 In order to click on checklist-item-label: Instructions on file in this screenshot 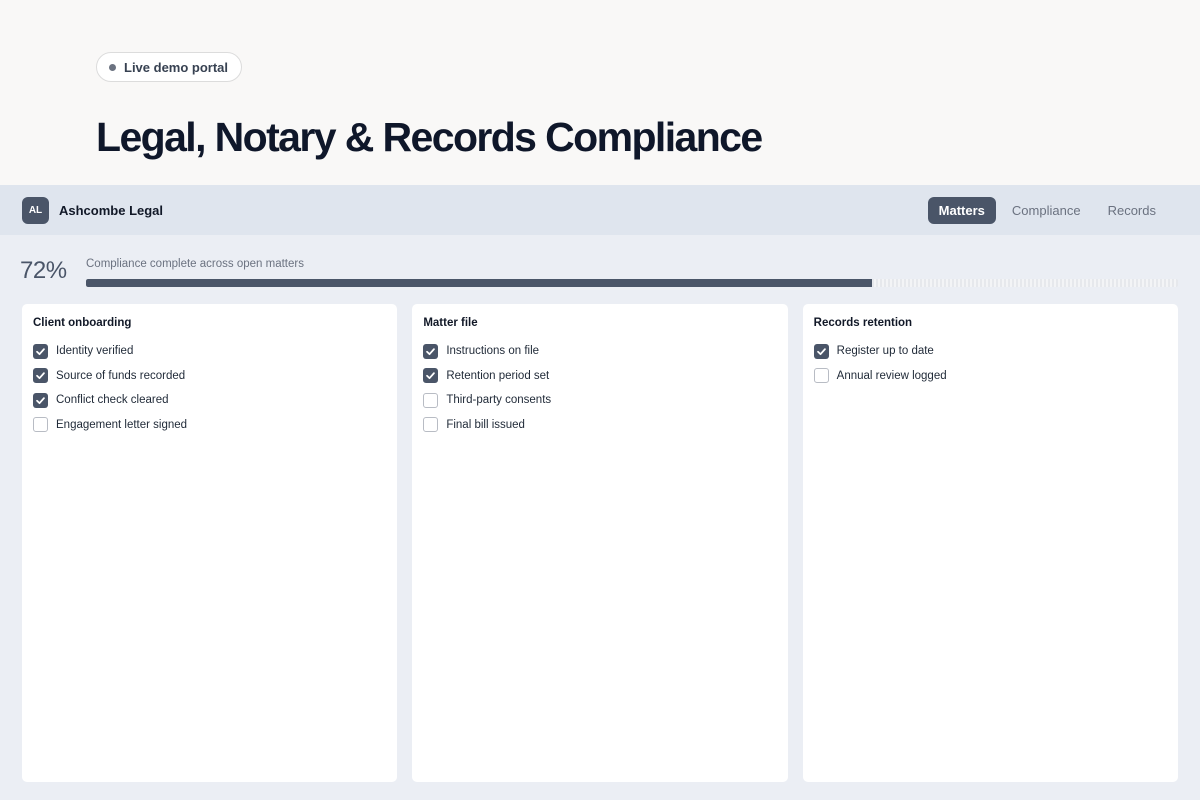, I will do `click(493, 351)`.